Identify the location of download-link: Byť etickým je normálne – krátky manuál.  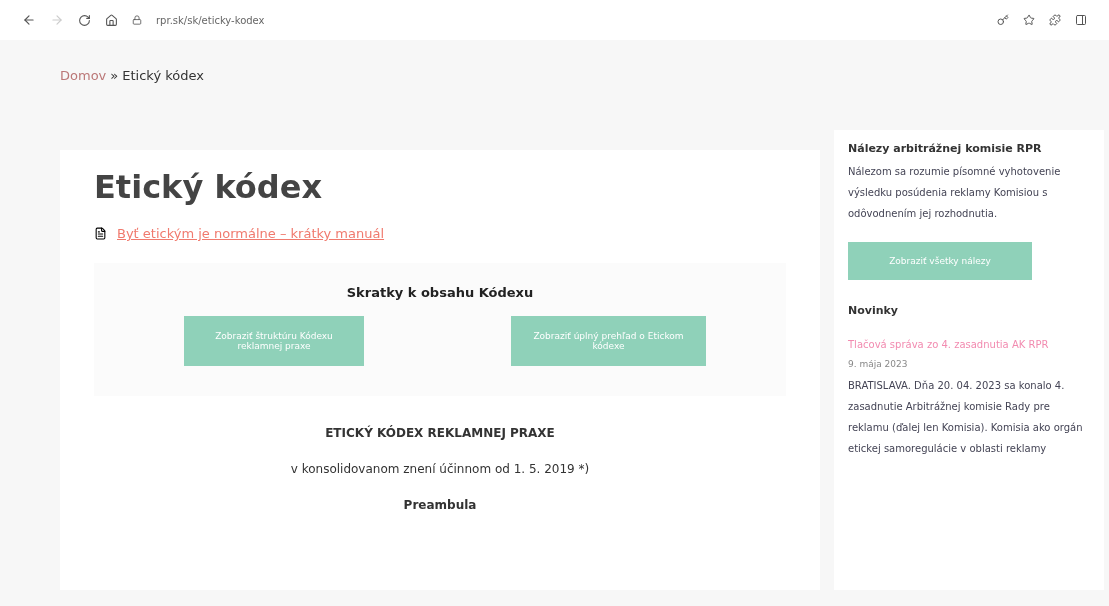
(251, 233).